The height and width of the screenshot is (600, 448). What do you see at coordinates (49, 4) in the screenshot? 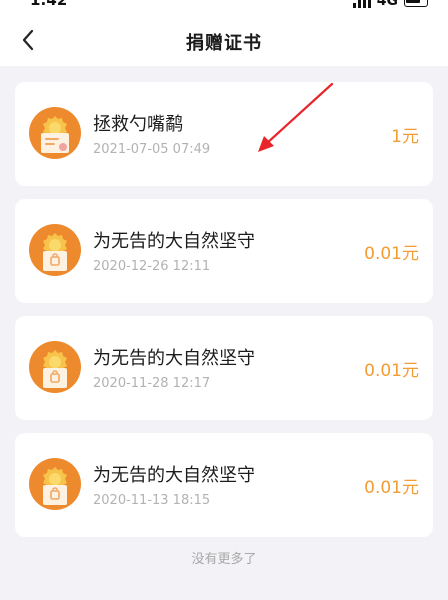
I see `status-time: 1:42` at bounding box center [49, 4].